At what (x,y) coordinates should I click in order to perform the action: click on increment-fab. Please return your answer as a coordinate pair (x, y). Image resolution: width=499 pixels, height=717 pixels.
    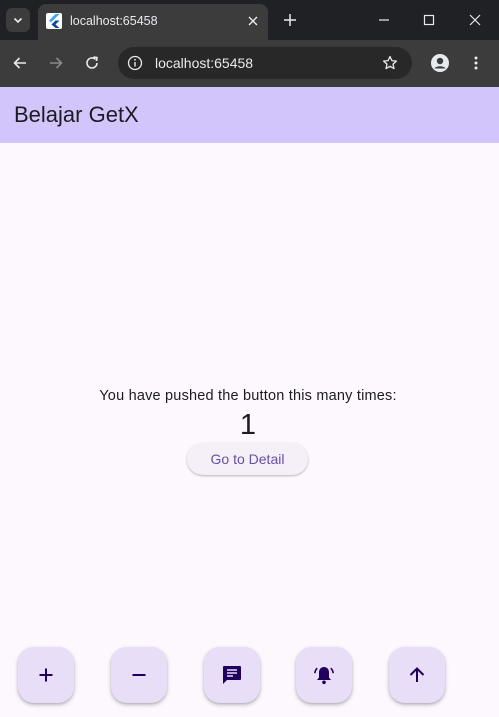
    Looking at the image, I should click on (46, 675).